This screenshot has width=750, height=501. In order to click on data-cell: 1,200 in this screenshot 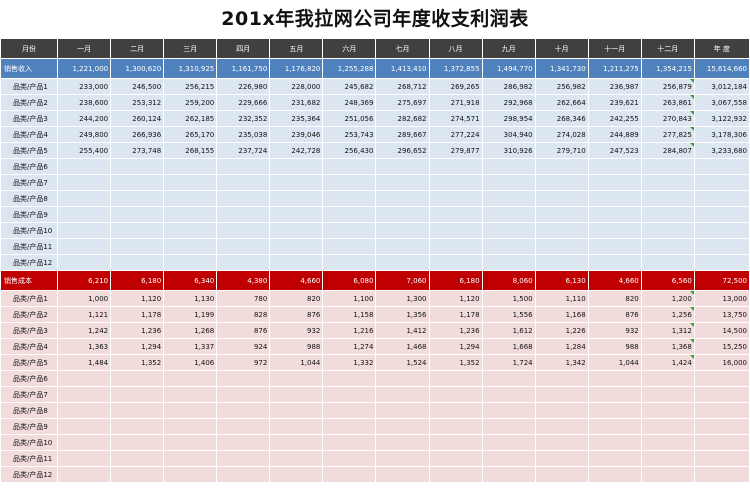, I will do `click(667, 298)`.